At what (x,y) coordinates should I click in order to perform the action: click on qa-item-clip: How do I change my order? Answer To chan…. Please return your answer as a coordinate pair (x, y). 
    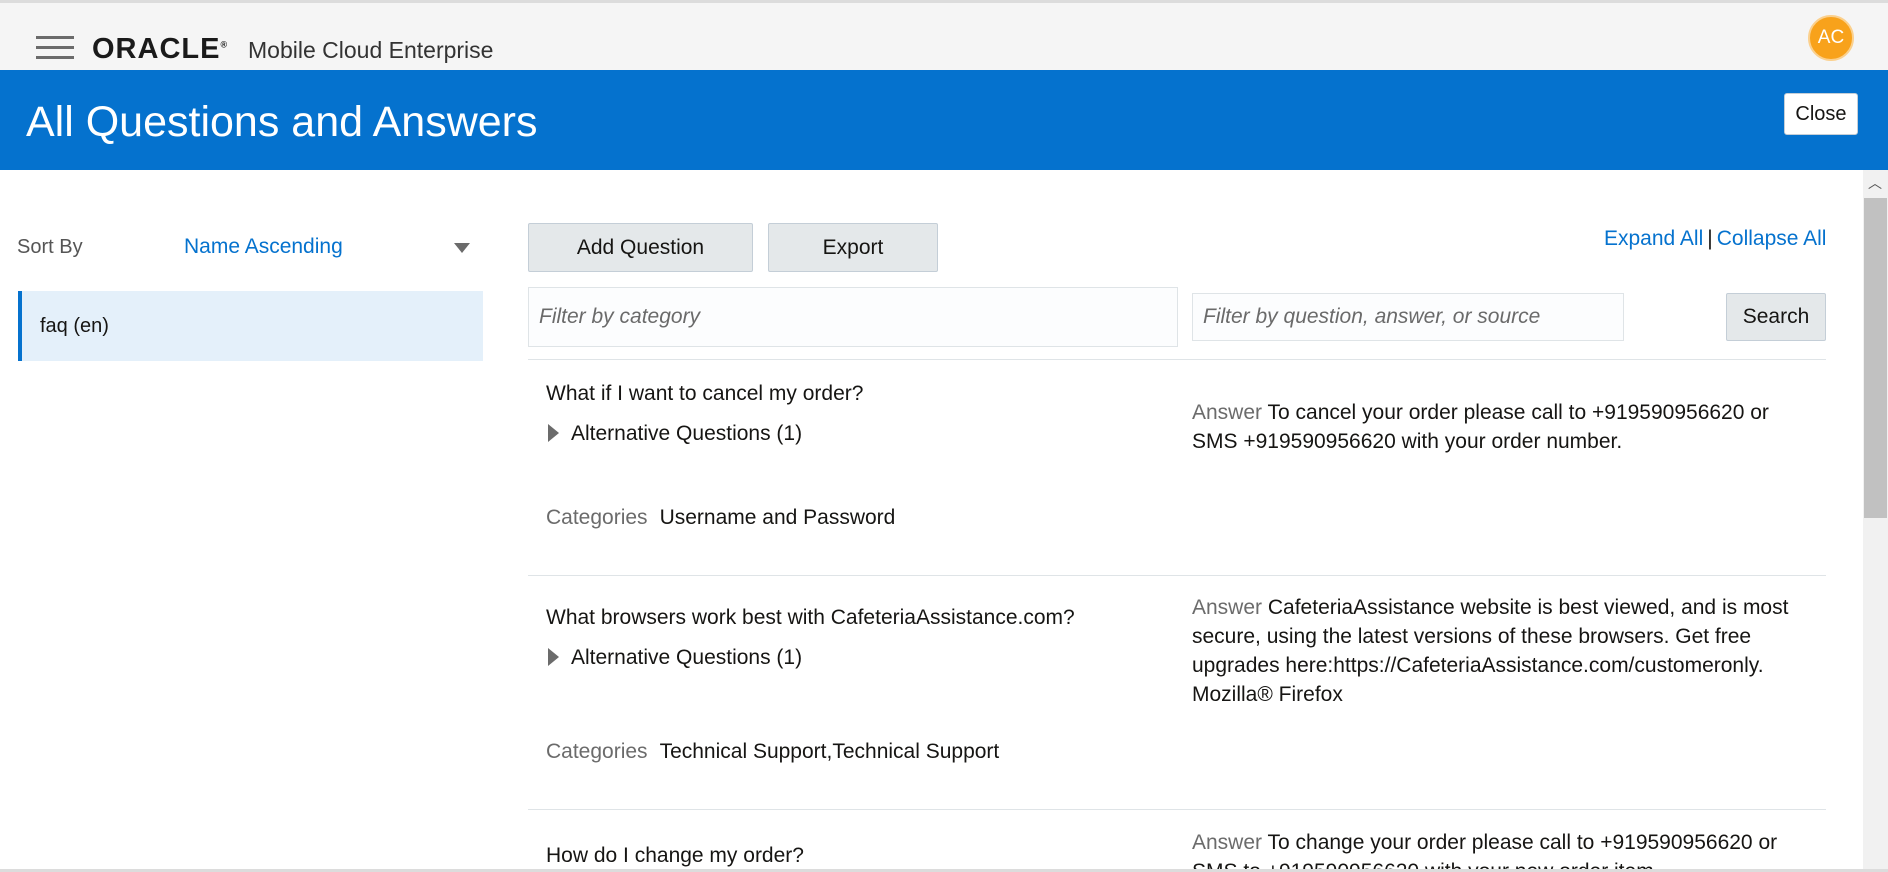
    Looking at the image, I should click on (930, 839).